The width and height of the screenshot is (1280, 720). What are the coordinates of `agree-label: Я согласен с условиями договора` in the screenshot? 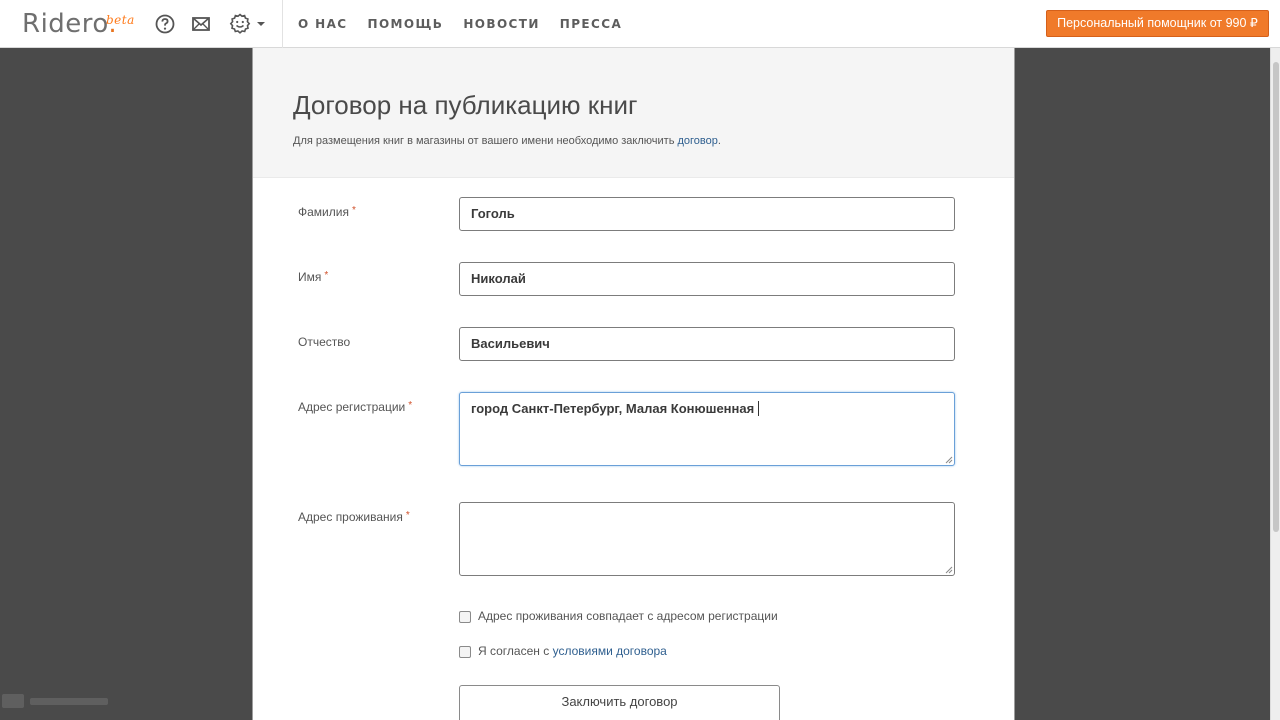 It's located at (572, 651).